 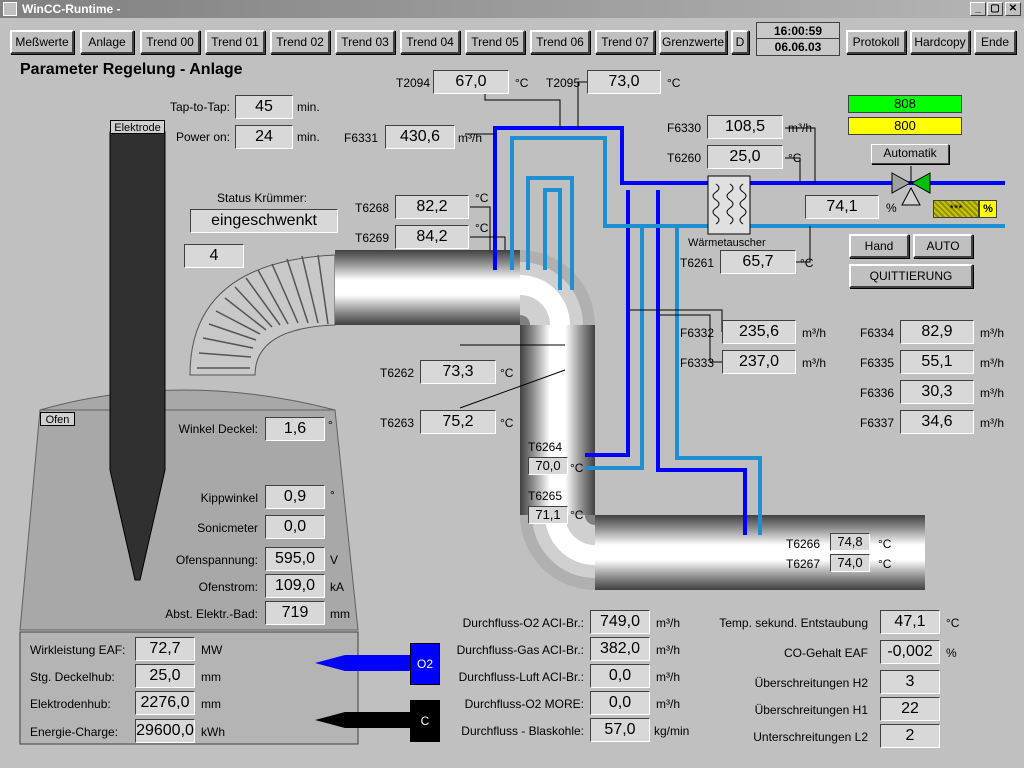 I want to click on ofenspannung-unit: V, so click(x=334, y=560).